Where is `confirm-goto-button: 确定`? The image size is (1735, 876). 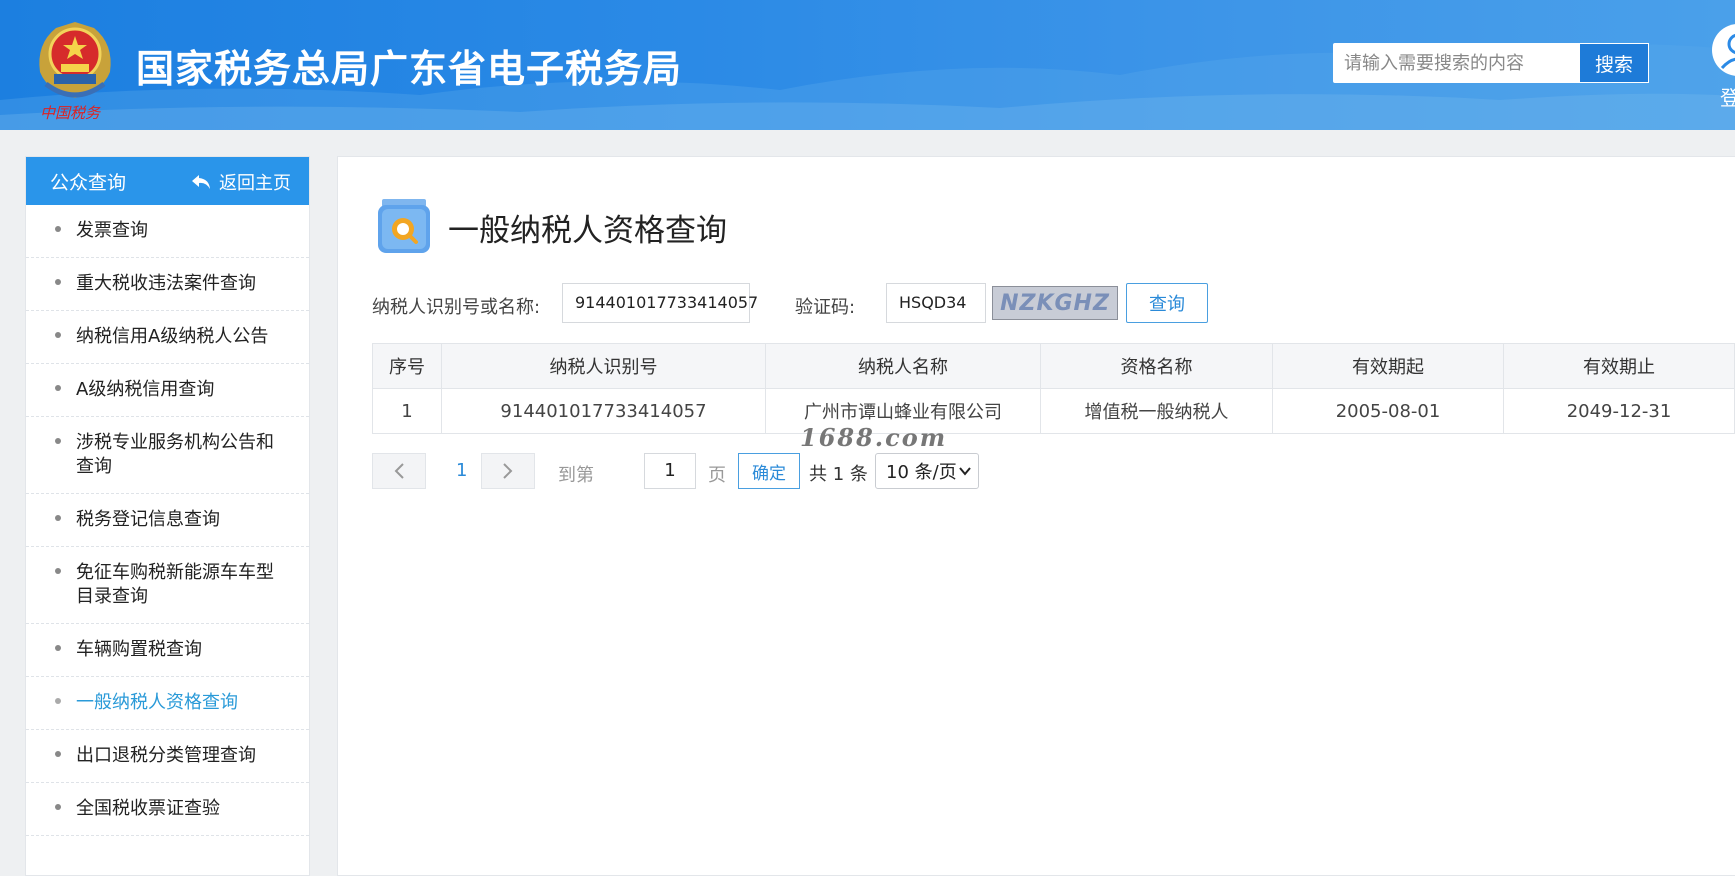
confirm-goto-button: 确定 is located at coordinates (769, 471).